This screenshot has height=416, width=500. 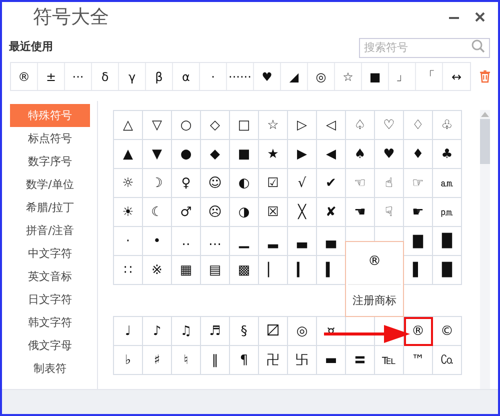 What do you see at coordinates (418, 154) in the screenshot?
I see `symbol-cell: ♦` at bounding box center [418, 154].